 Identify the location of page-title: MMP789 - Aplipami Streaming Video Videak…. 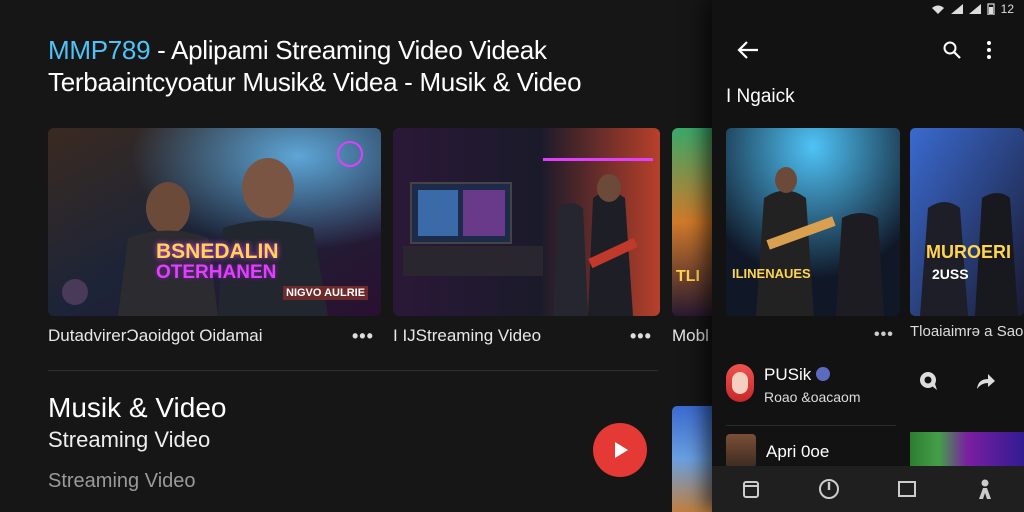
(368, 66).